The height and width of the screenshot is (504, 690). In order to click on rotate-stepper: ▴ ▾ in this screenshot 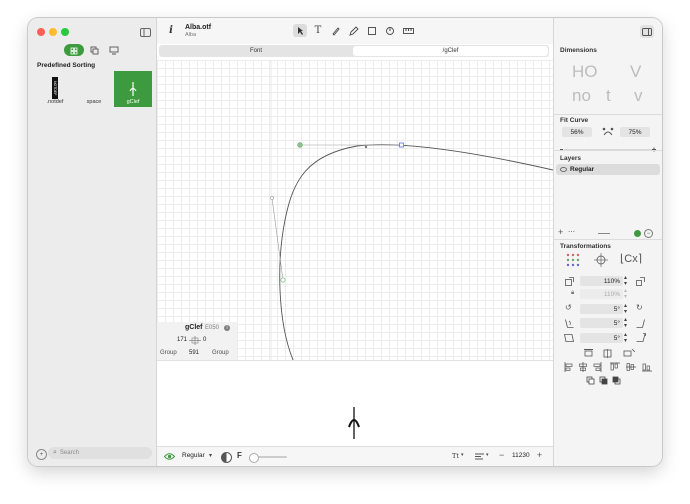, I will do `click(625, 309)`.